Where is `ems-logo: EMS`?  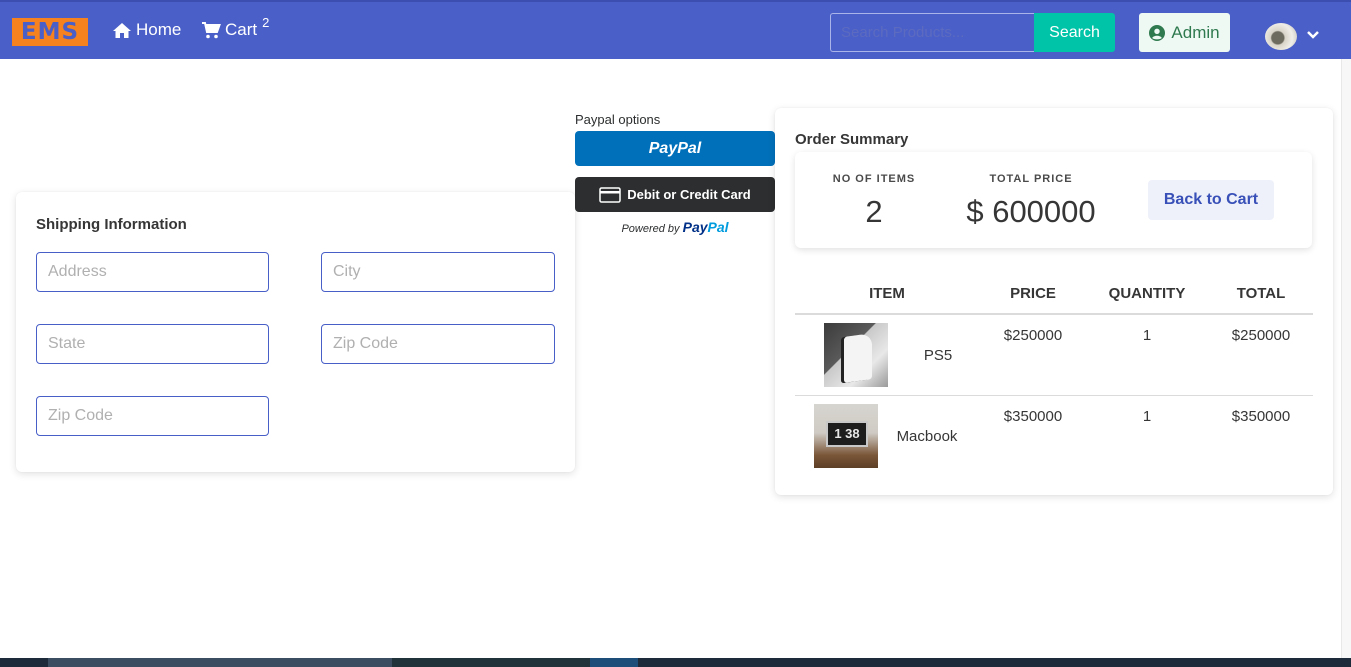
ems-logo: EMS is located at coordinates (50, 32).